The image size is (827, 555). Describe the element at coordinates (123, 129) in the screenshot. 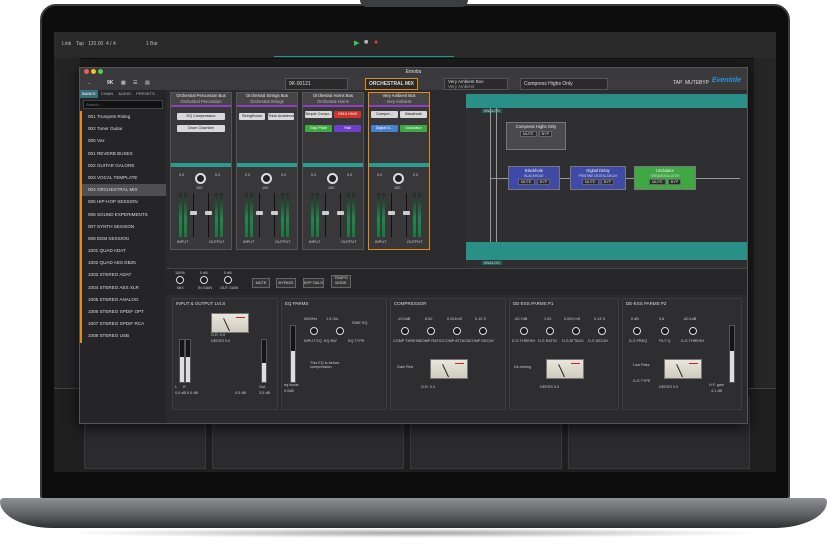

I see `preset-item: 002 Tuner Guitar` at that location.